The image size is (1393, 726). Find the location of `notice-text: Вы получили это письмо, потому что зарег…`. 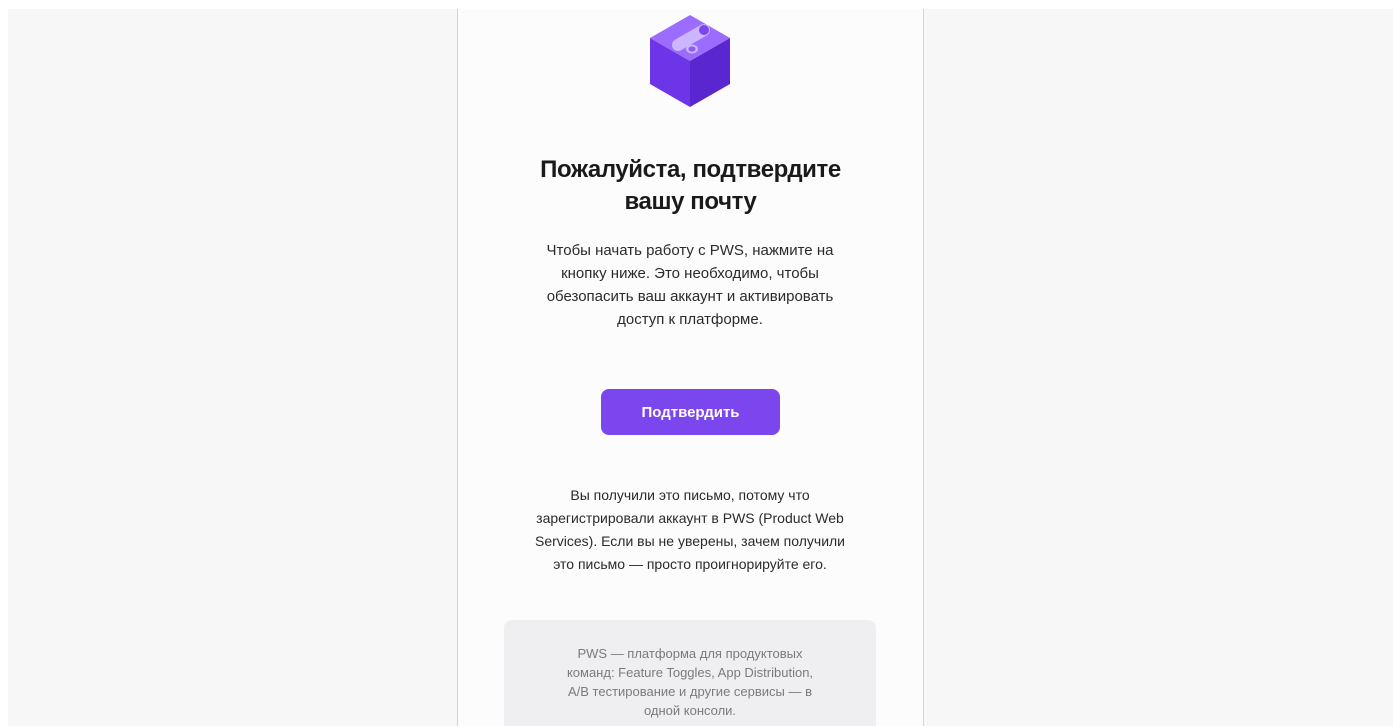

notice-text: Вы получили это письмо, потому что зарег… is located at coordinates (690, 530).